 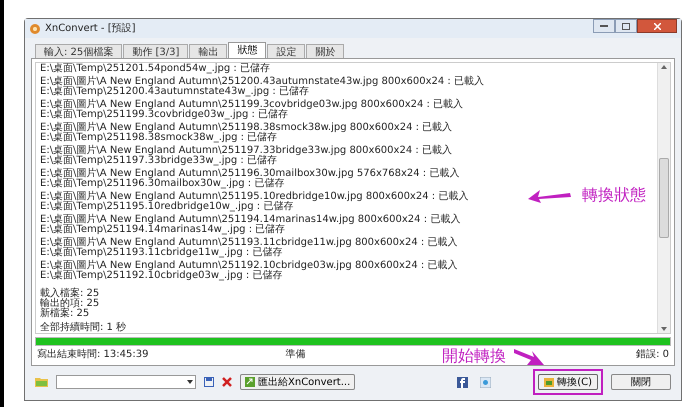 What do you see at coordinates (161, 253) in the screenshot?
I see `log-line: E:\桌面\Temp\251193.11cbridge11w_.jpg : 已儲存` at bounding box center [161, 253].